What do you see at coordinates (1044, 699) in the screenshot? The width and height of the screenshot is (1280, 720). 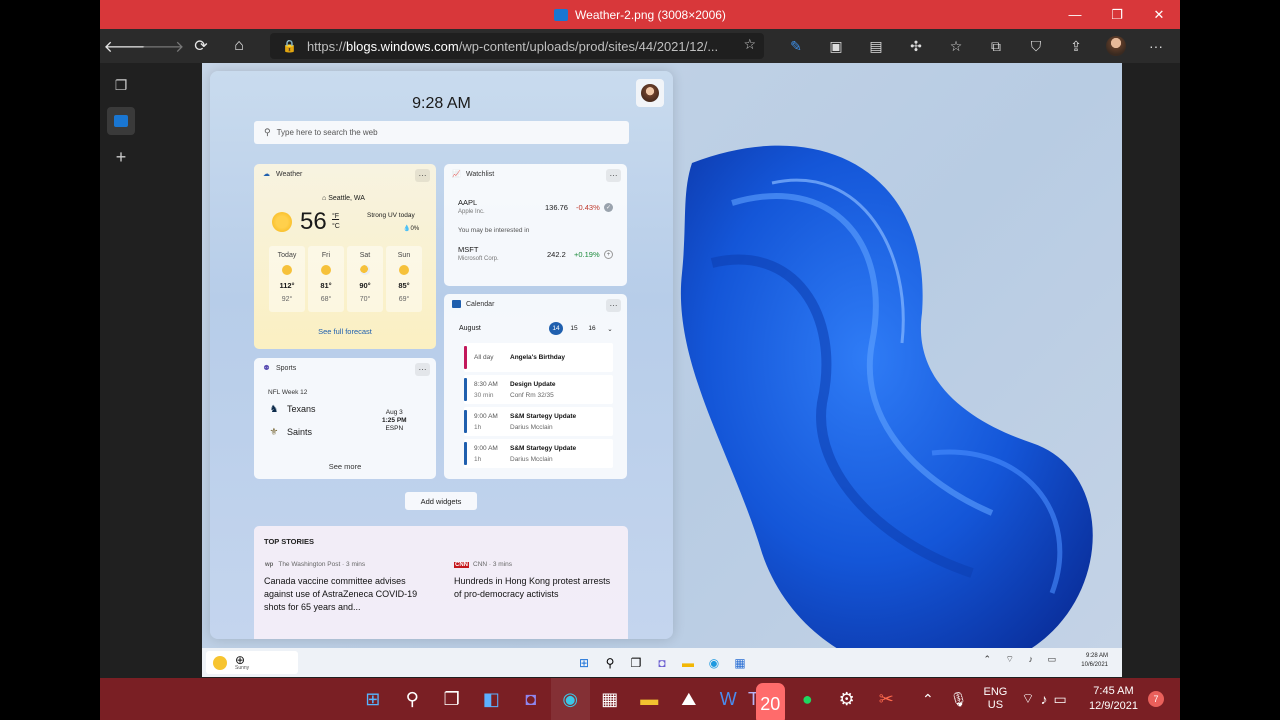 I see `volume-icon: ♪` at bounding box center [1044, 699].